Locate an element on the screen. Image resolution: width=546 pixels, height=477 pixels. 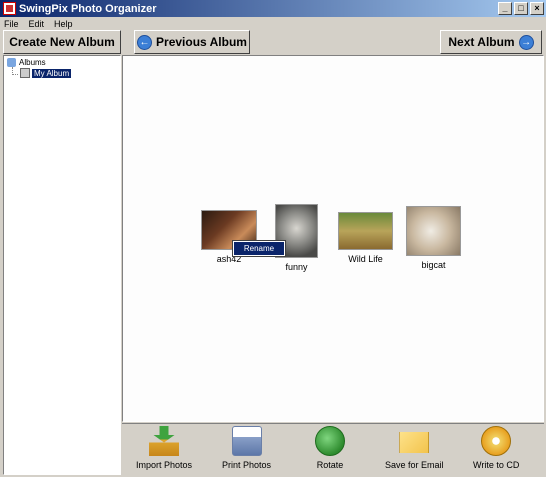
menu-help: Help is located at coordinates (63, 24).